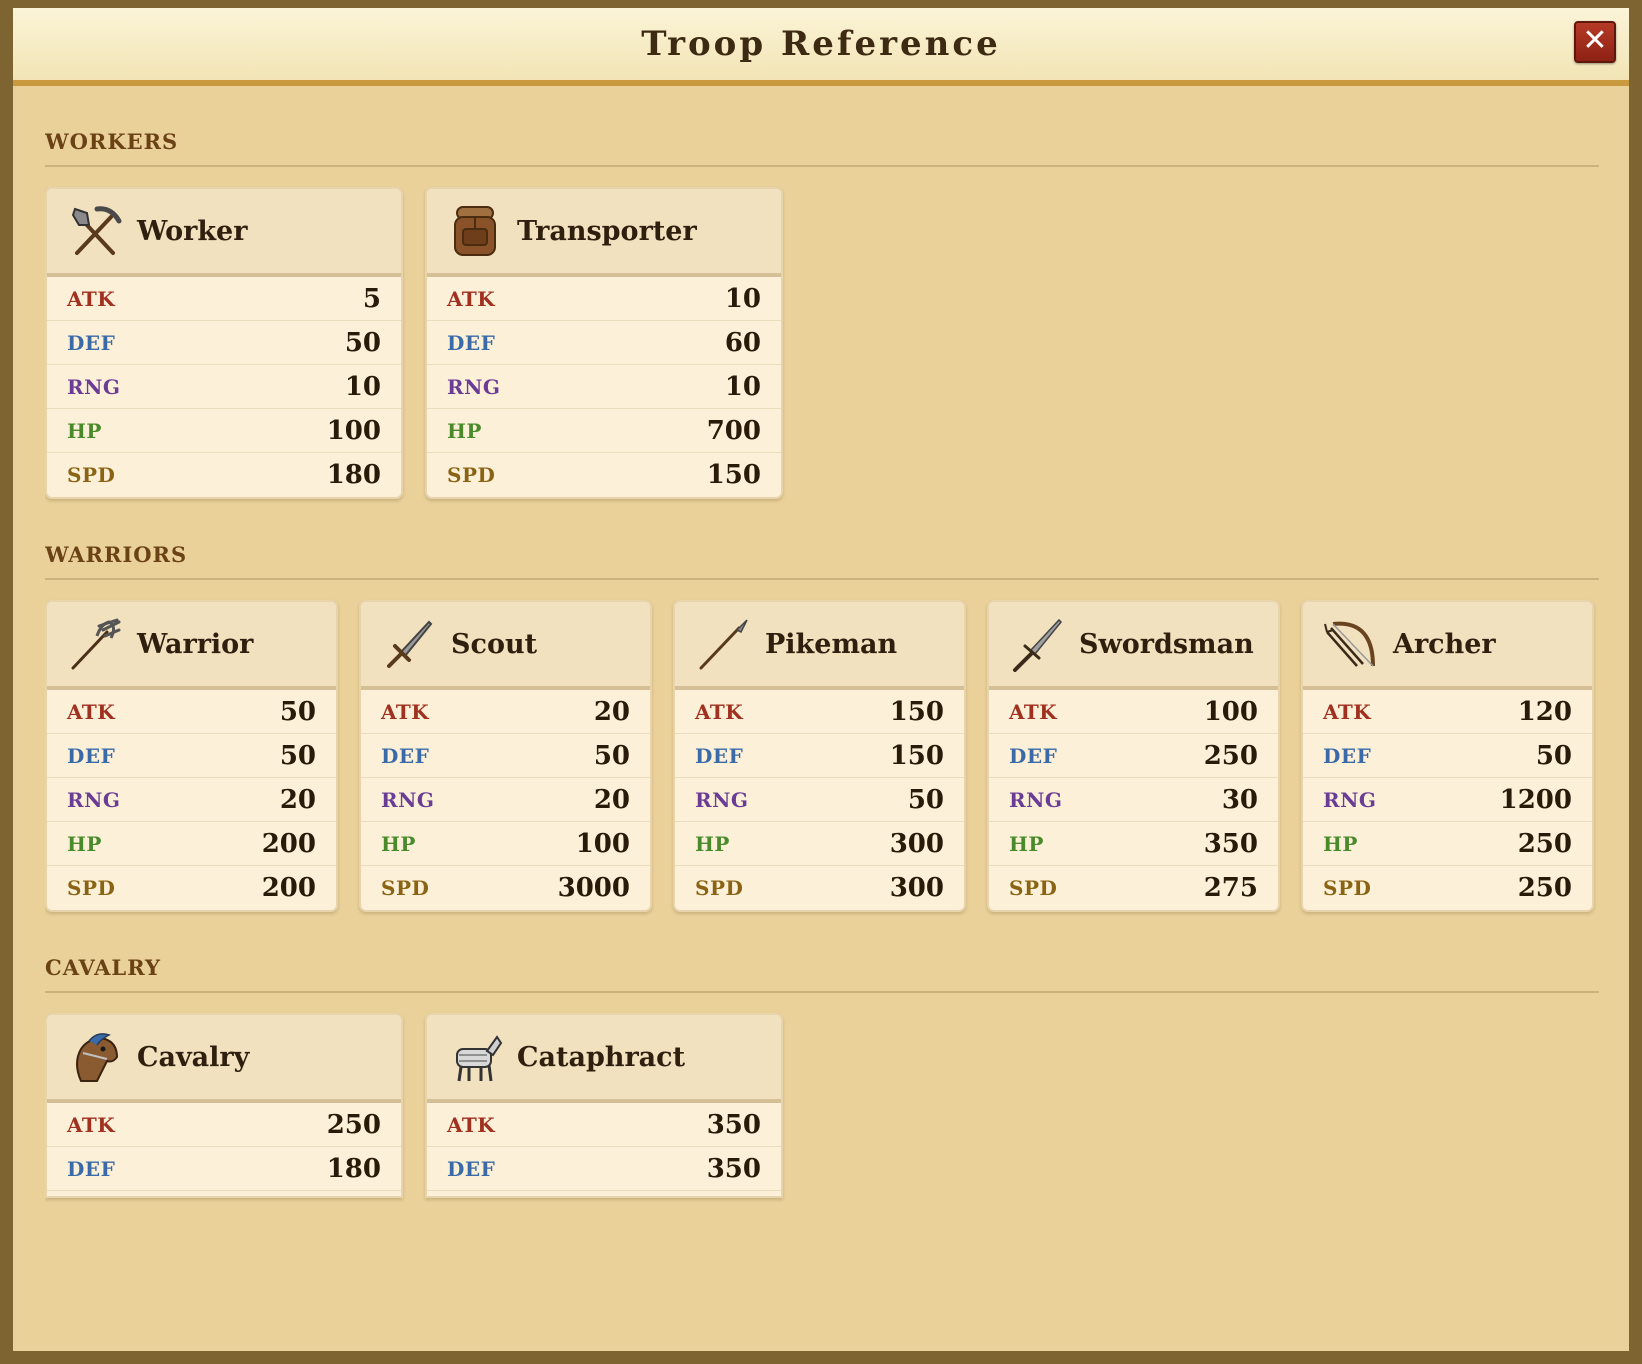  What do you see at coordinates (505, 888) in the screenshot?
I see `stat-row-spd: SPD 3000` at bounding box center [505, 888].